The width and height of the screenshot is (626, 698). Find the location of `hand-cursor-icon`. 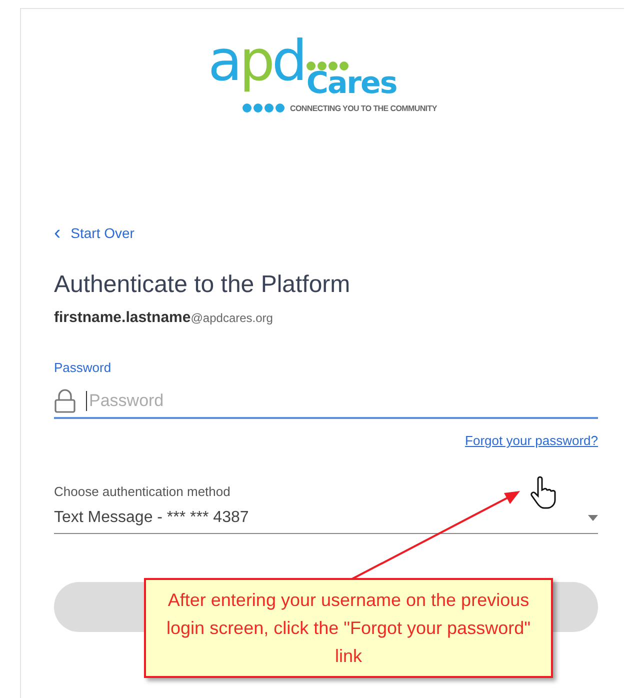

hand-cursor-icon is located at coordinates (543, 493).